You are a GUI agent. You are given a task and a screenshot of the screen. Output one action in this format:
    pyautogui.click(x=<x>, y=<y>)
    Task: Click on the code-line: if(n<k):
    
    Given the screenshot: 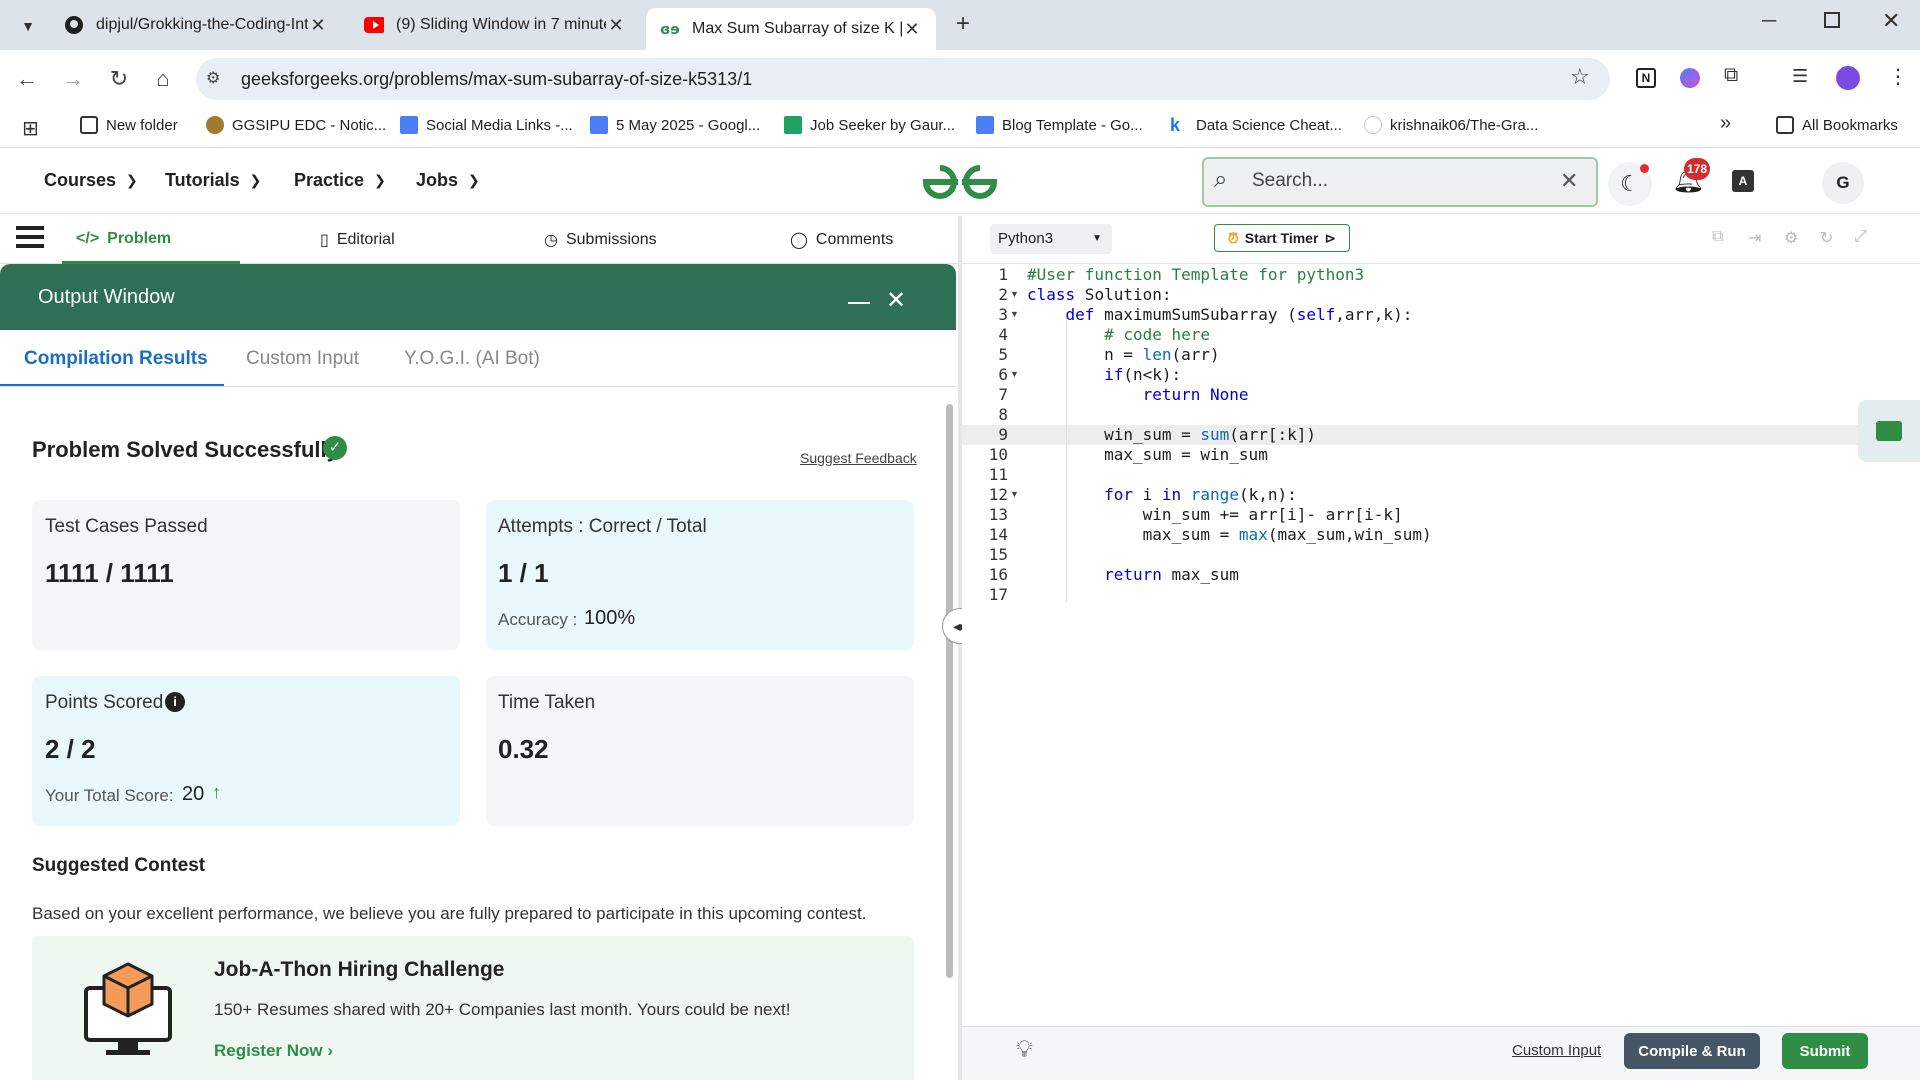 What is the action you would take?
    pyautogui.click(x=1104, y=374)
    